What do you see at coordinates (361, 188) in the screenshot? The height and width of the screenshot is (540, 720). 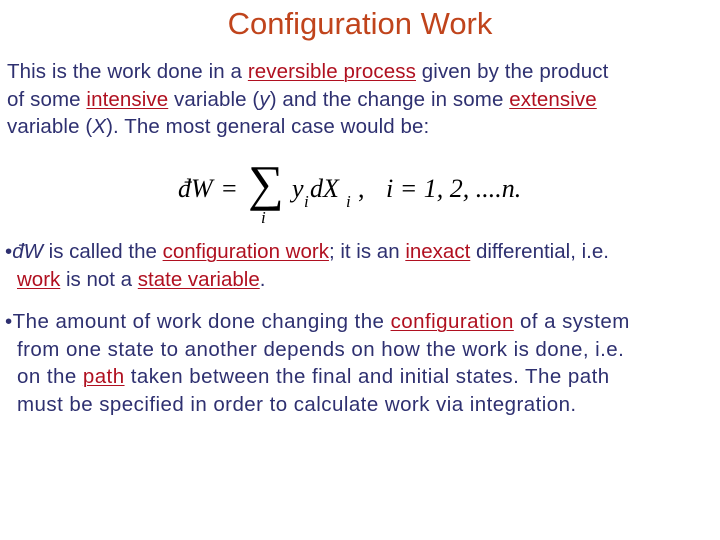 I see `equation-comma: ,` at bounding box center [361, 188].